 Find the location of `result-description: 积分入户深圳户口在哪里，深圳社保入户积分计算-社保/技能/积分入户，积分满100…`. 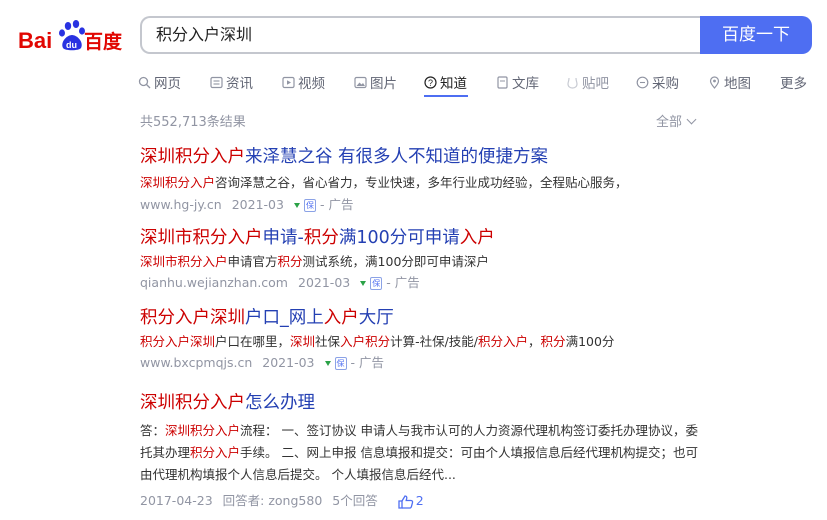

result-description: 积分入户深圳户口在哪里，深圳社保入户积分计算-社保/技能/积分入户，积分满100… is located at coordinates (430, 342).